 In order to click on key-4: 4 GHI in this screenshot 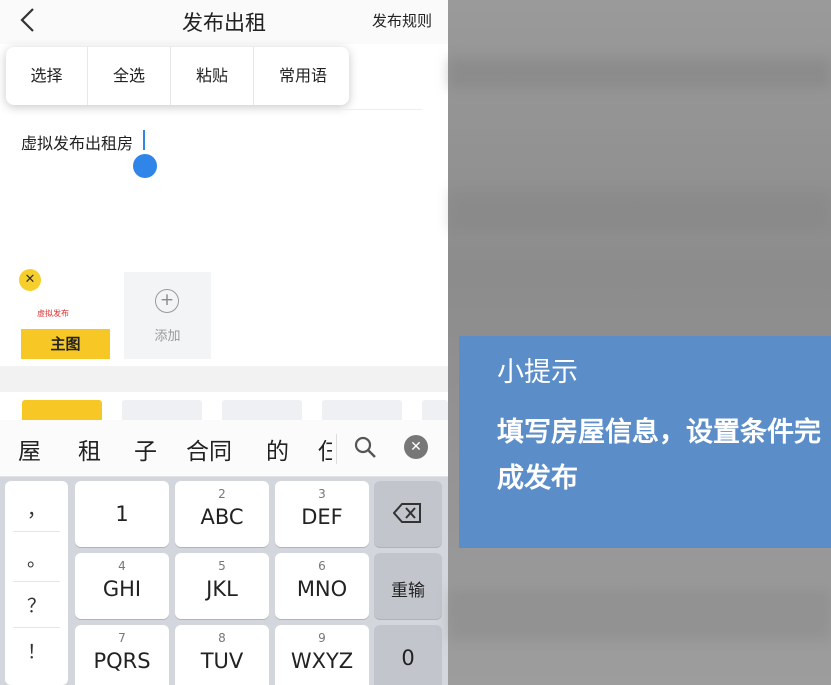, I will do `click(122, 586)`.